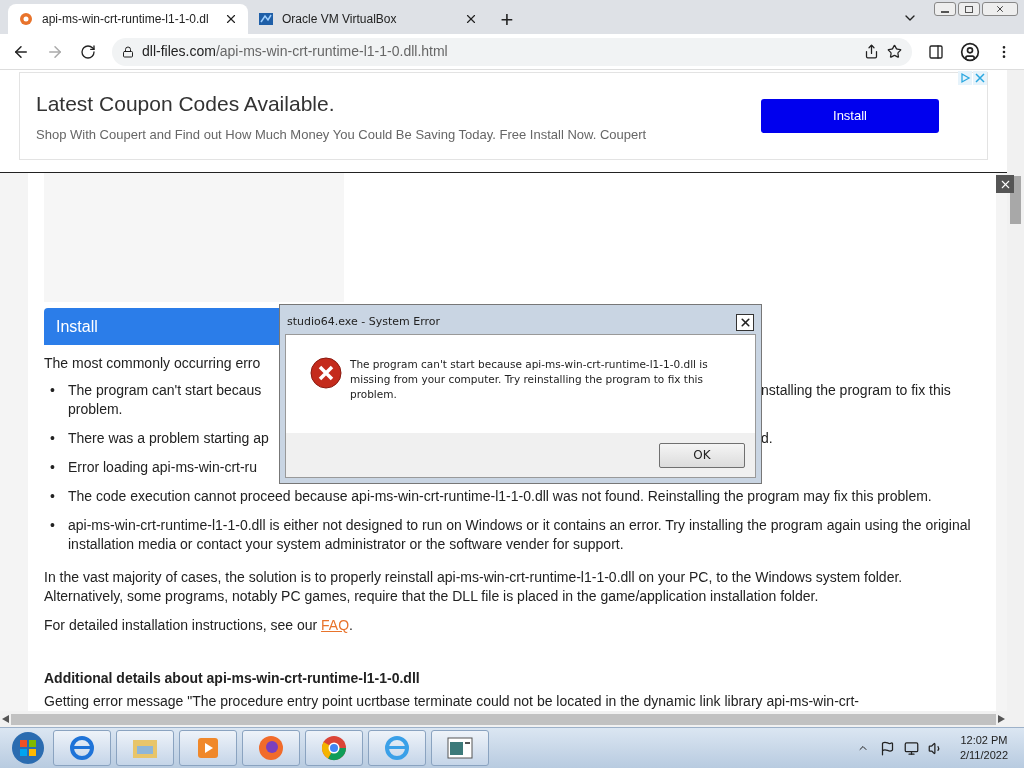 This screenshot has width=1024, height=768. Describe the element at coordinates (340, 19) in the screenshot. I see `tab-title: Oracle VM VirtualBox` at that location.